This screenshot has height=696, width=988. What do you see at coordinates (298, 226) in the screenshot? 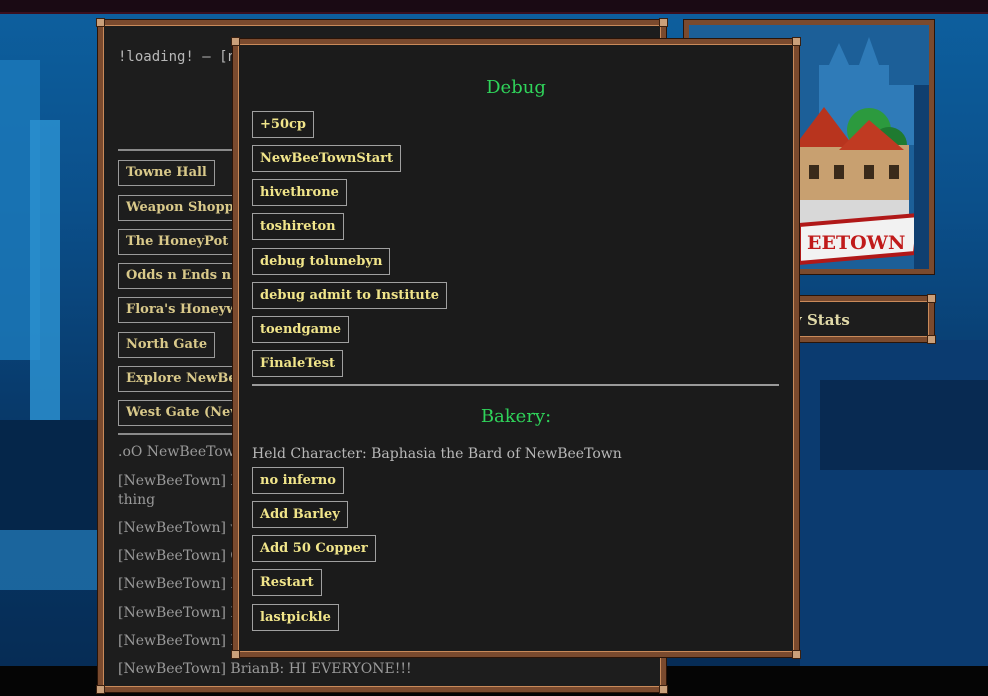
I see `debug-button-toshireton: toshireton` at bounding box center [298, 226].